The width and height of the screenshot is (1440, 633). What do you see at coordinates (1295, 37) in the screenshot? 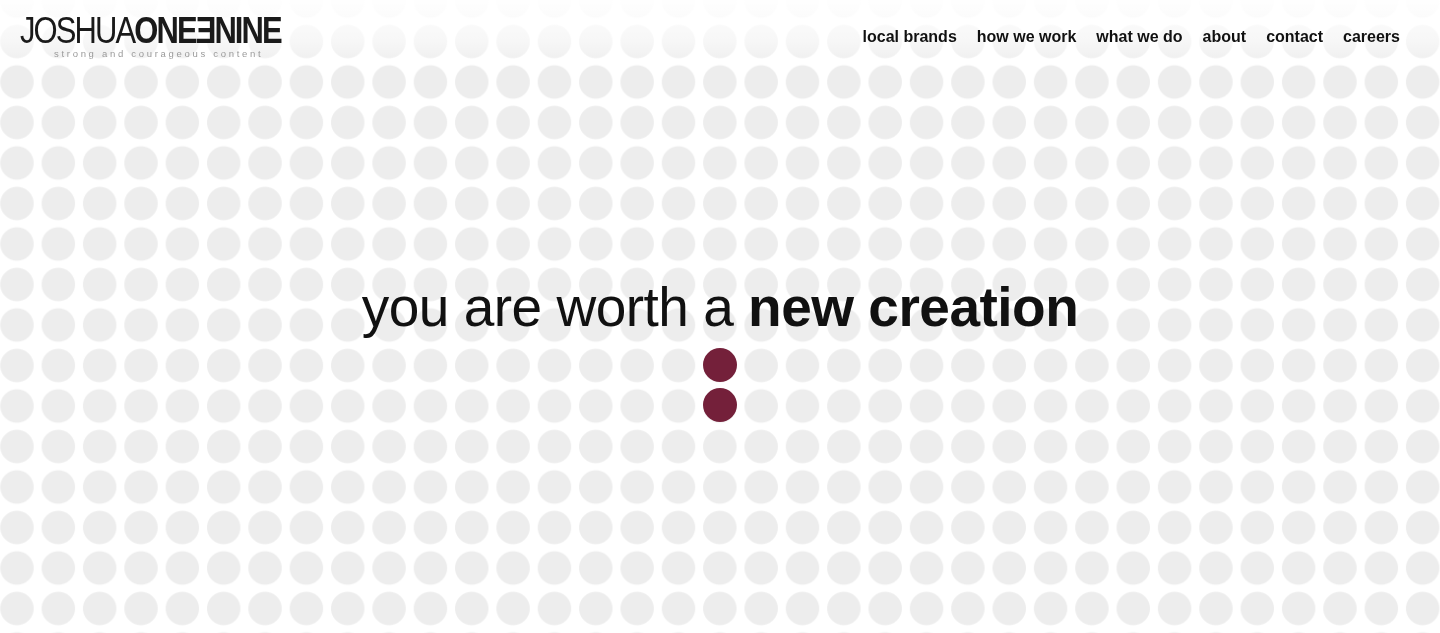
I see `nav-link: contact` at bounding box center [1295, 37].